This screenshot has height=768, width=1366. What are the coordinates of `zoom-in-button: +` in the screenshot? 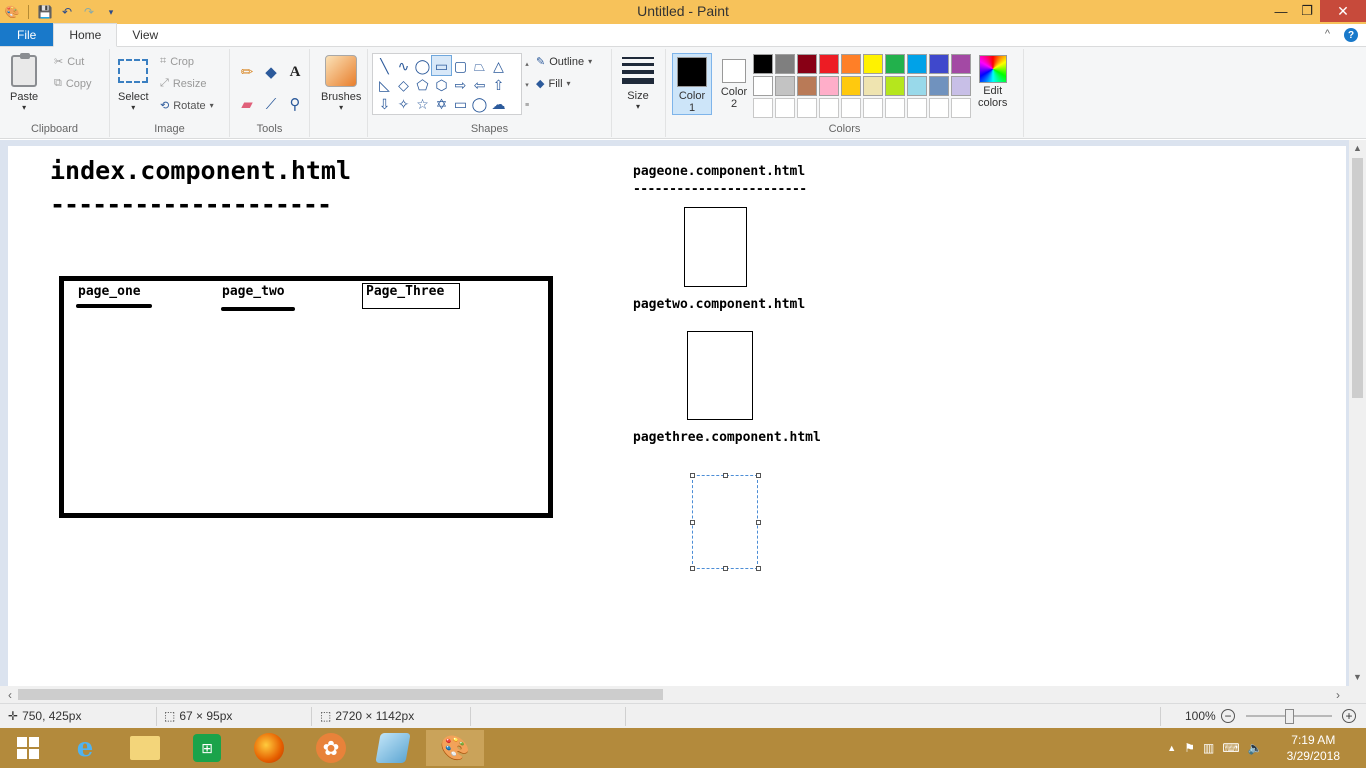 It's located at (1349, 716).